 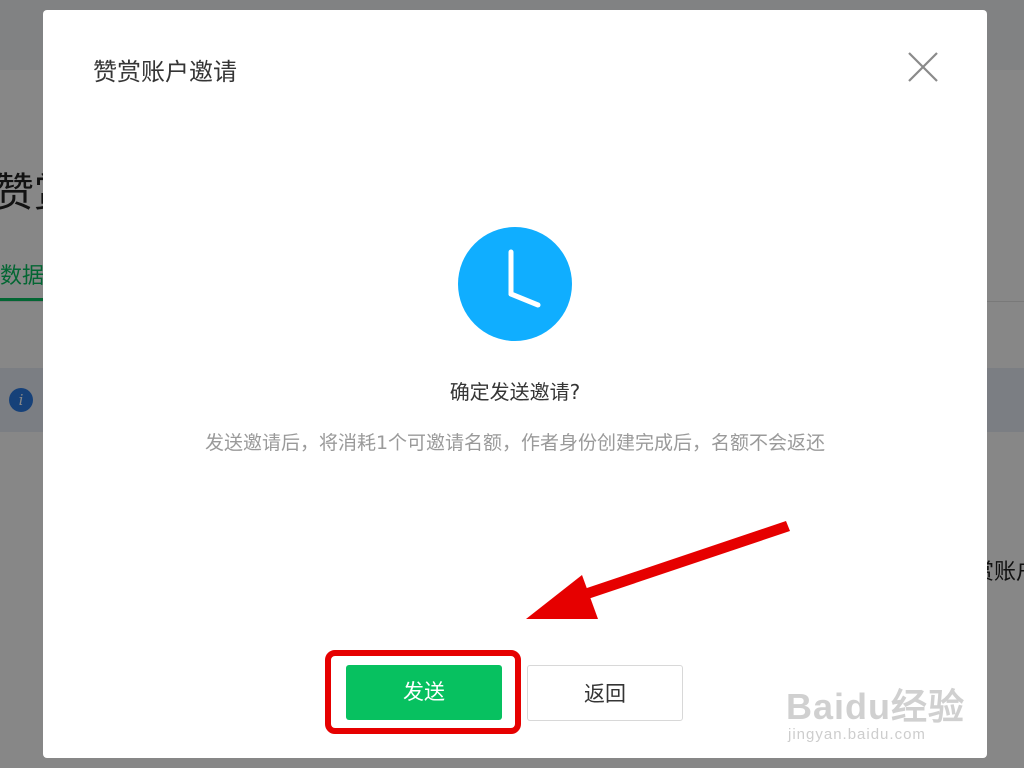 What do you see at coordinates (515, 443) in the screenshot?
I see `confirm-description: 发送邀请后，将消耗1个可邀请名额，作者身份创建完成后，名额不会返还` at bounding box center [515, 443].